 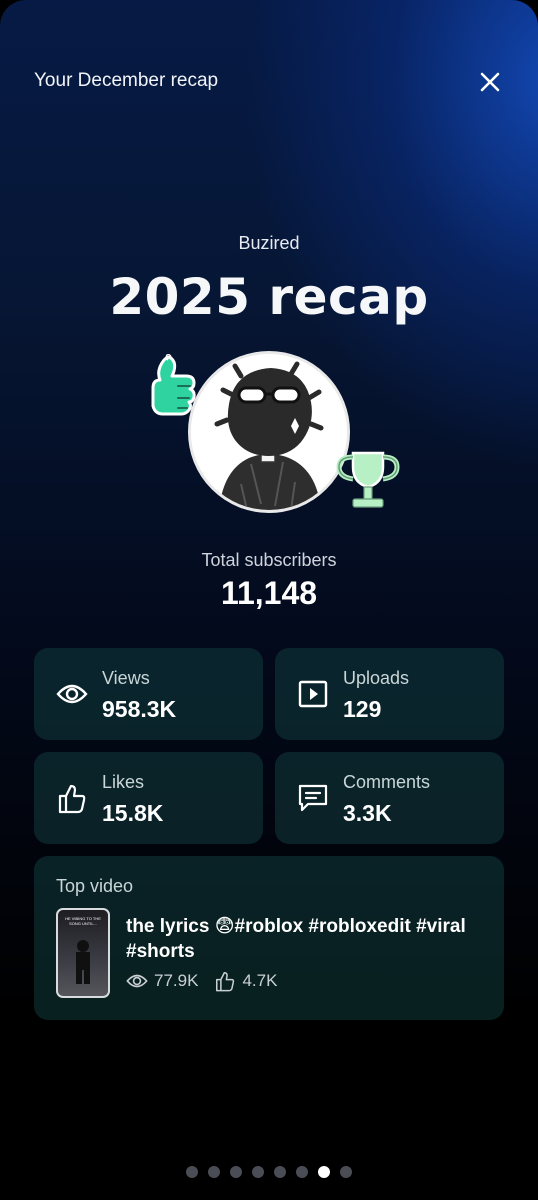 I want to click on top-video-views: 77.9K, so click(x=176, y=980).